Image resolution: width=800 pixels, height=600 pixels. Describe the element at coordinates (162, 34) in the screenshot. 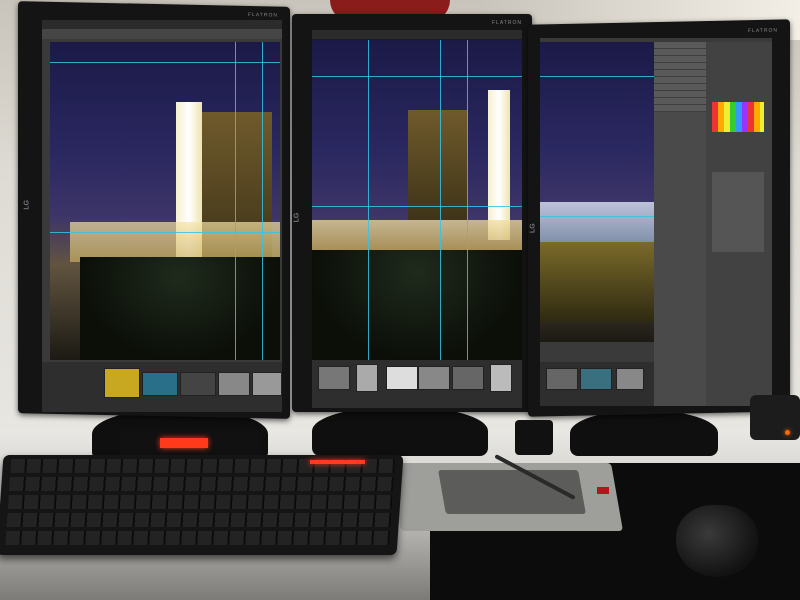

I see `options-bar` at that location.